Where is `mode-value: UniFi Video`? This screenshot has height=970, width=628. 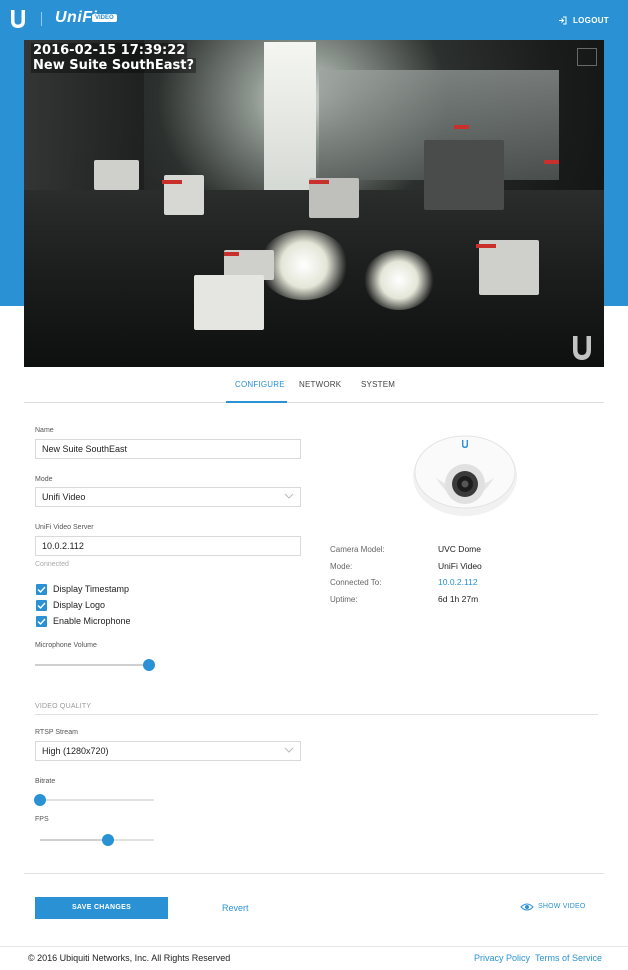
mode-value: UniFi Video is located at coordinates (460, 566).